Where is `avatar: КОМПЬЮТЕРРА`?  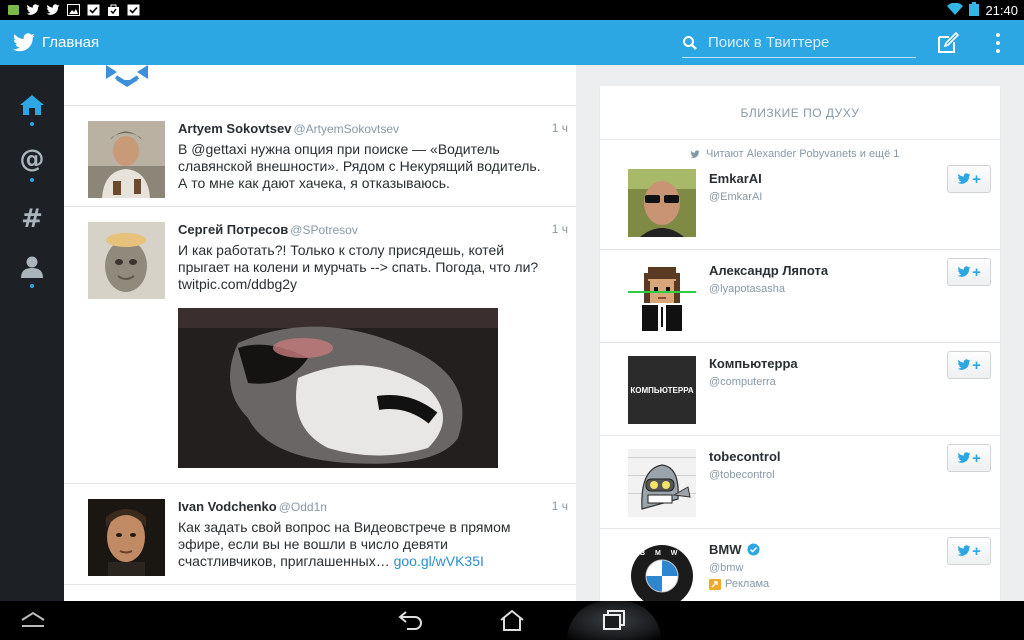
avatar: КОМПЬЮТЕРРА is located at coordinates (662, 390).